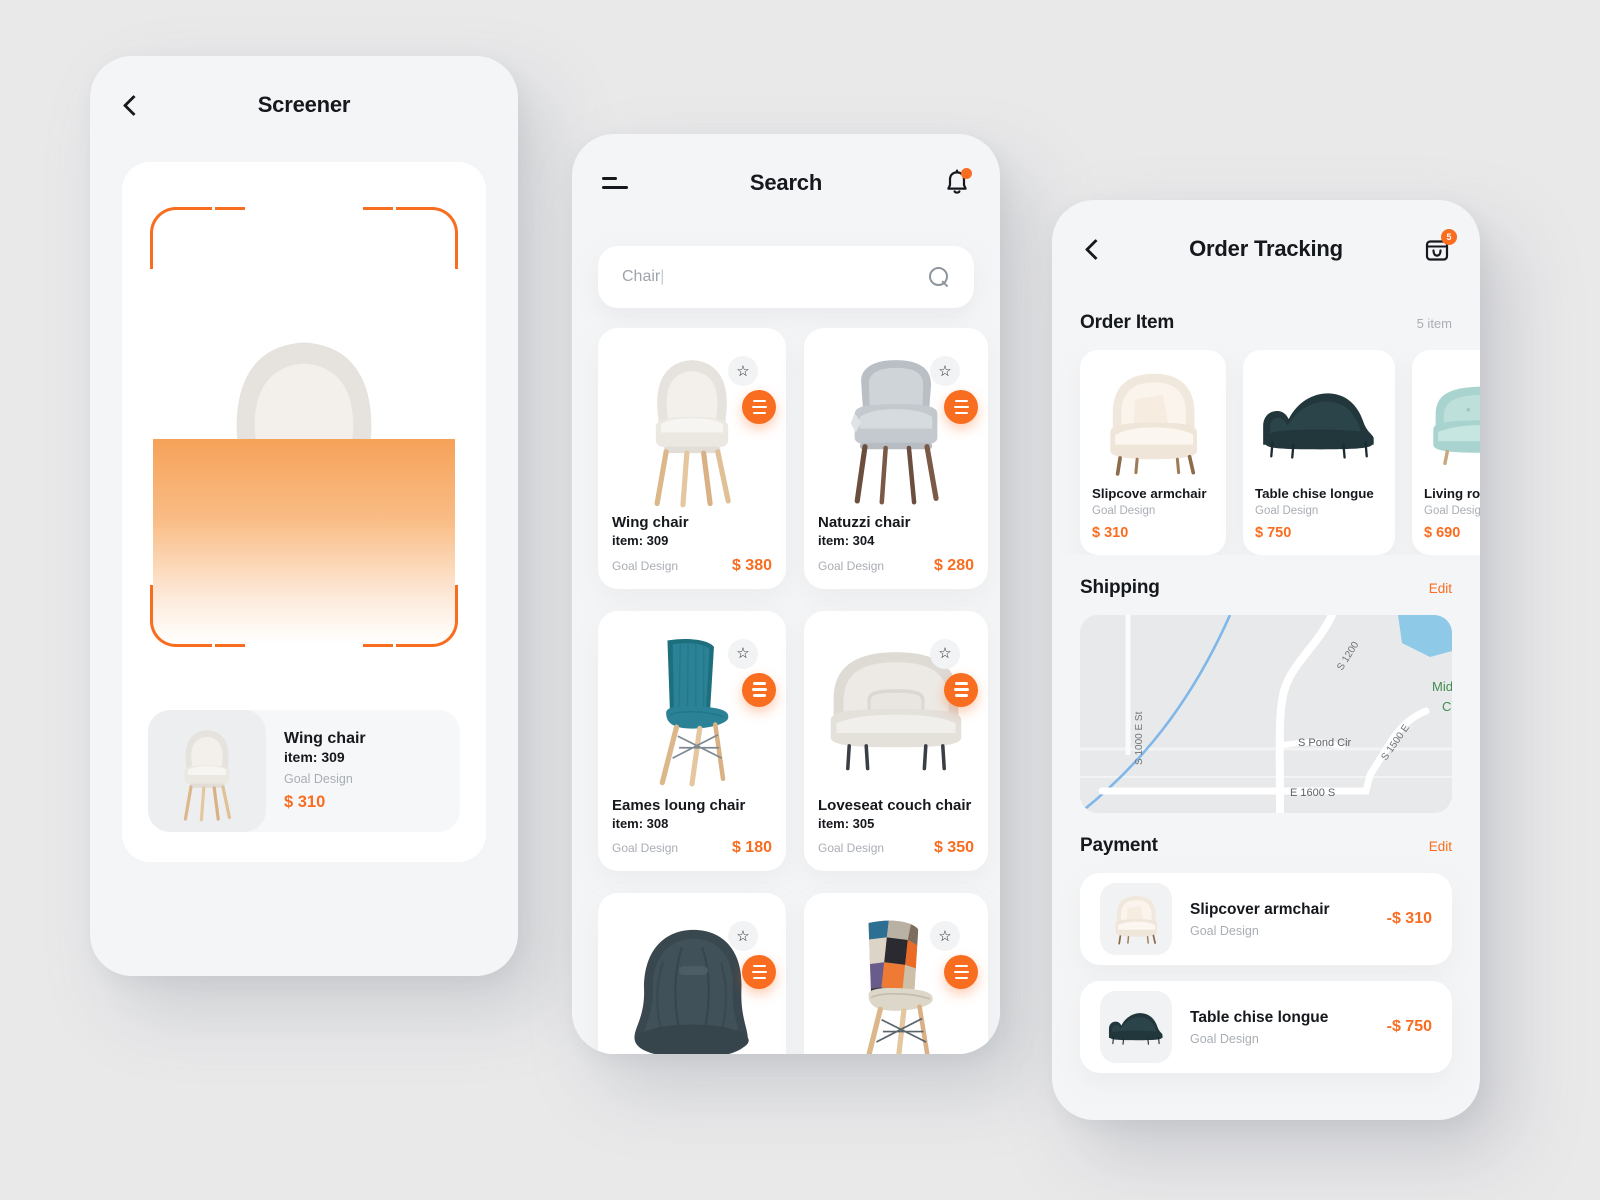 Image resolution: width=1600 pixels, height=1200 pixels. I want to click on shipping-section-header: Shipping Edit, so click(1266, 588).